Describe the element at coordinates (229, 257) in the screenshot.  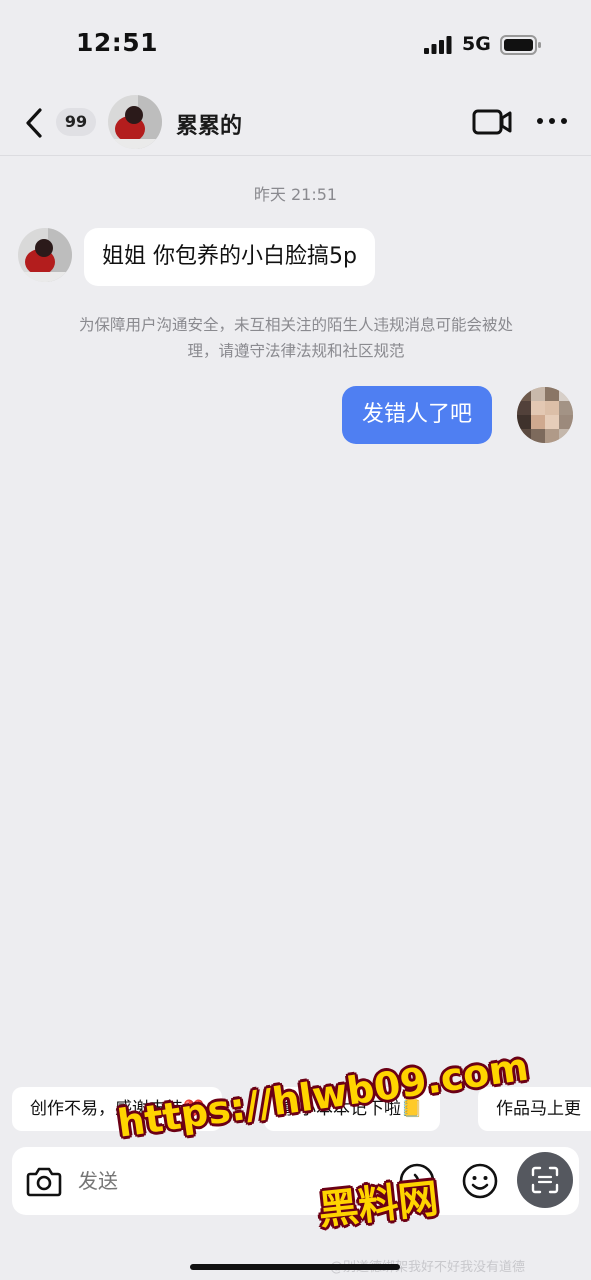
I see `incoming-message-bubble: 姐姐 你包养的小白脸搞5p` at that location.